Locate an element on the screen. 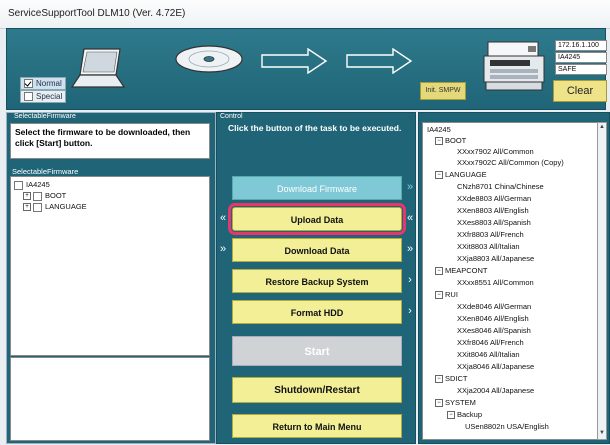 Image resolution: width=610 pixels, height=445 pixels. download-firmware-button: Download Firmware is located at coordinates (317, 188).